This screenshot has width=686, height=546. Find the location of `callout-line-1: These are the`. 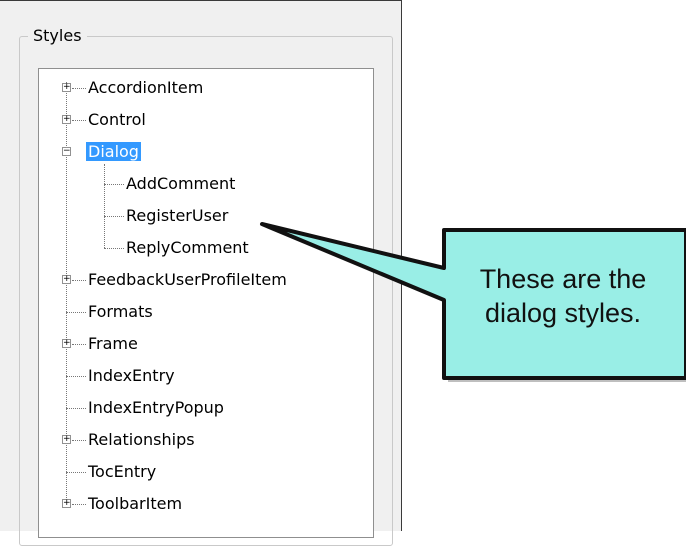

callout-line-1: These are the is located at coordinates (563, 279).